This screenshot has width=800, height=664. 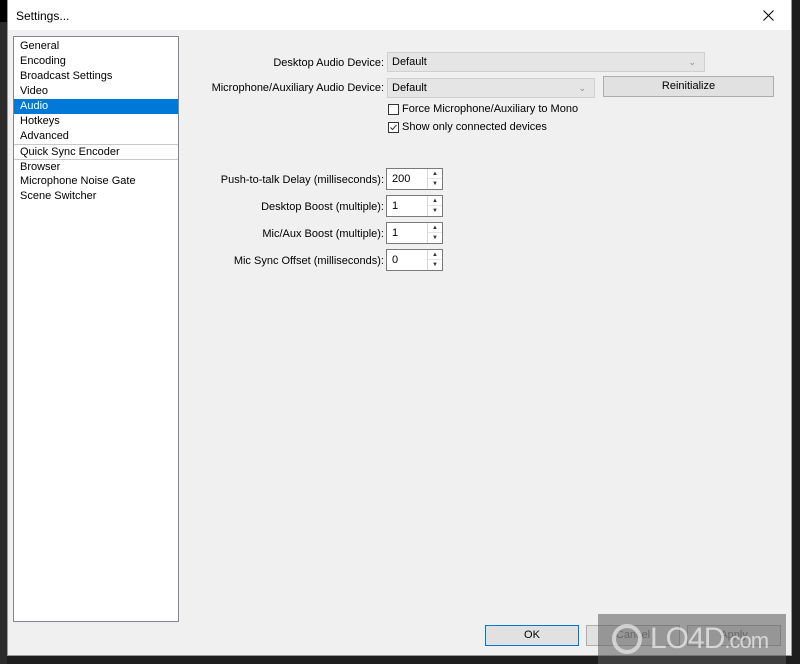 I want to click on mic-audio-device-label: Microphone/Auxiliary Audio Device:, so click(x=297, y=88).